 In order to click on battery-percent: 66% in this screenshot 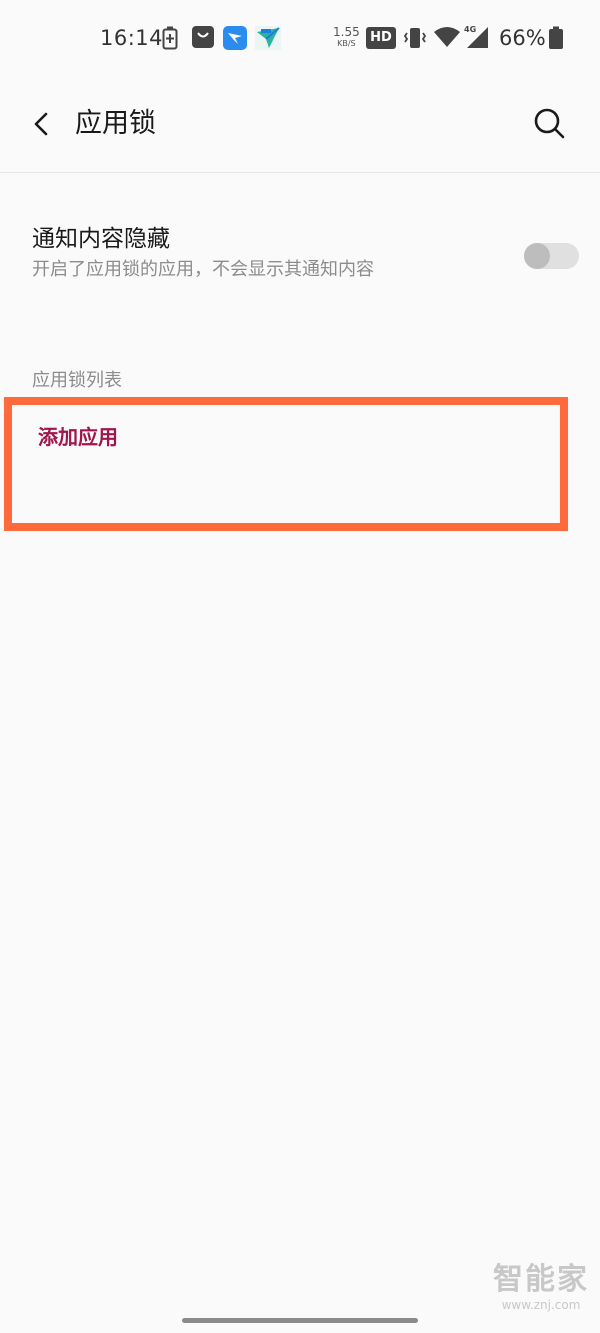, I will do `click(522, 38)`.